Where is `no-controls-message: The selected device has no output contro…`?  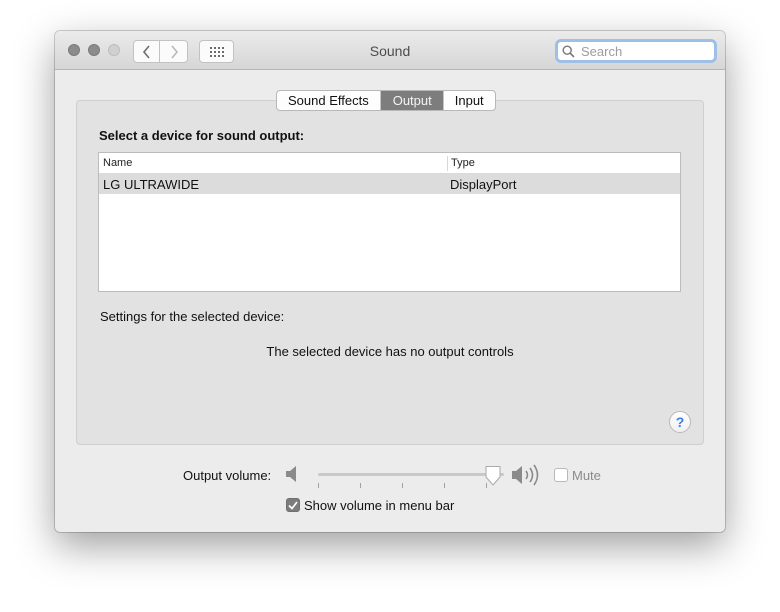 no-controls-message: The selected device has no output contro… is located at coordinates (390, 351).